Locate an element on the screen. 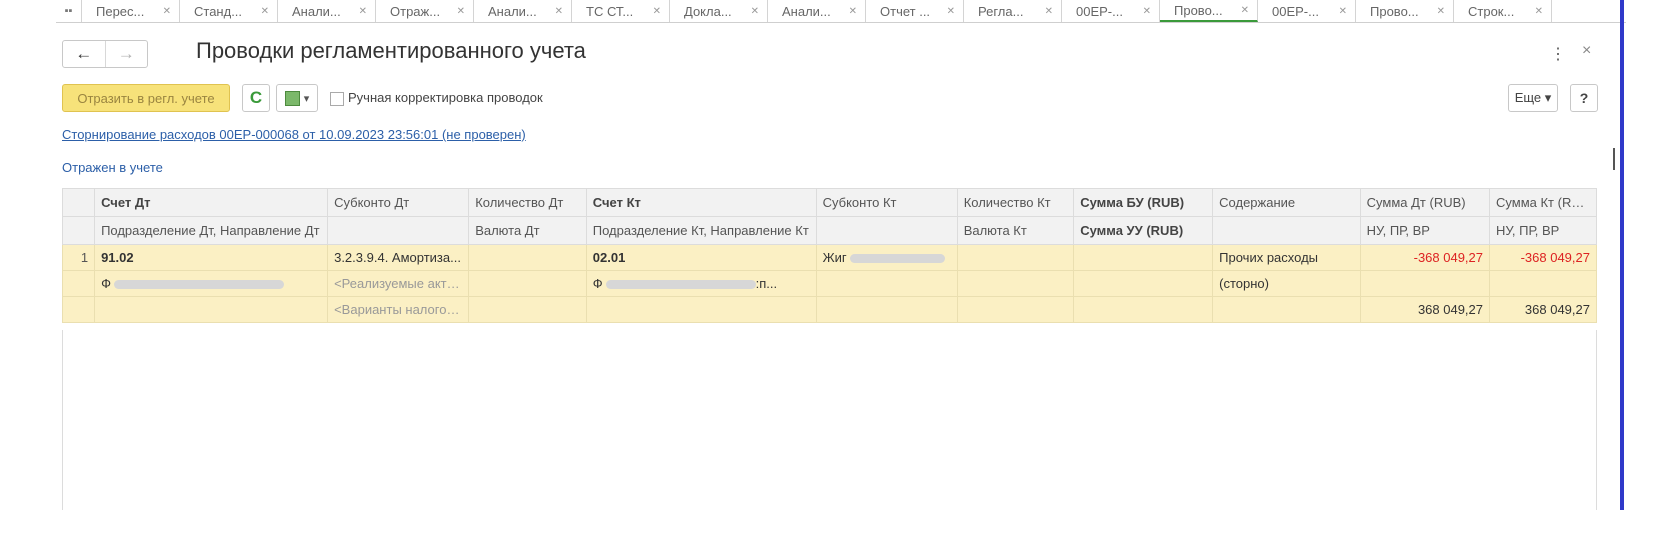 The width and height of the screenshot is (1680, 540). forward-button: → is located at coordinates (126, 54).